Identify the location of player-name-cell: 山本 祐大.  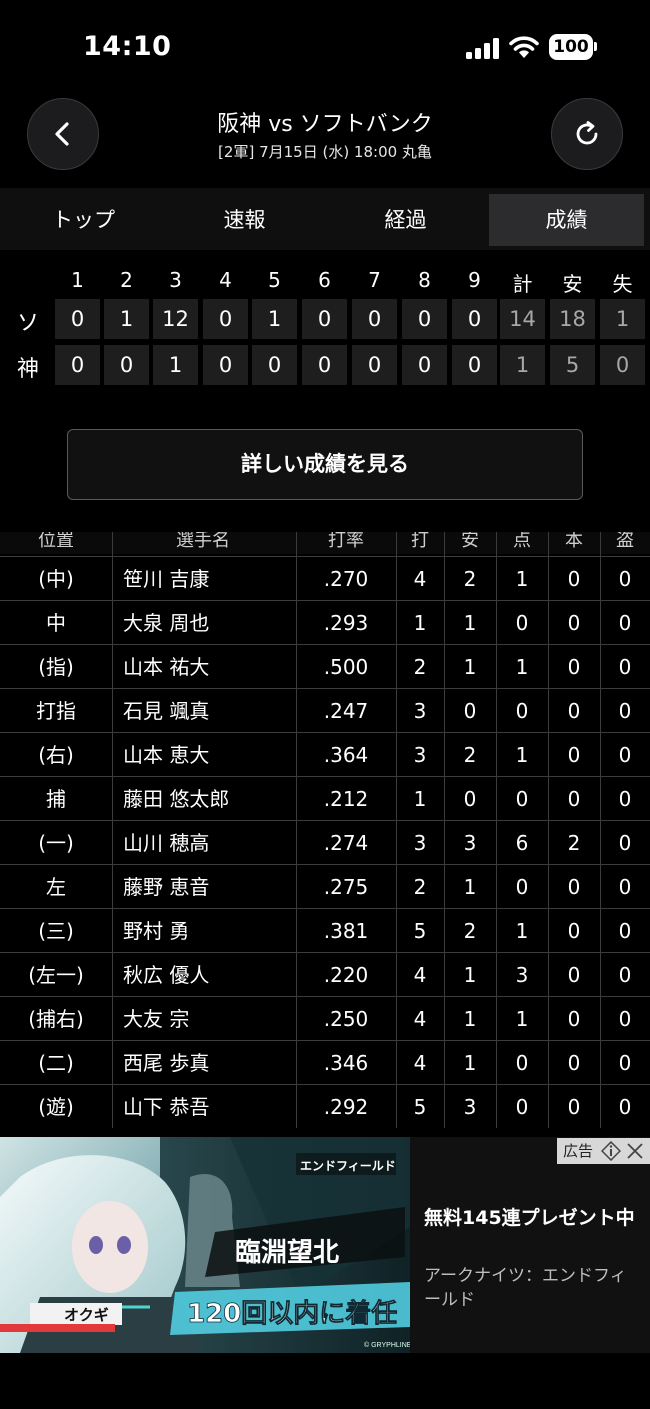
(204, 667).